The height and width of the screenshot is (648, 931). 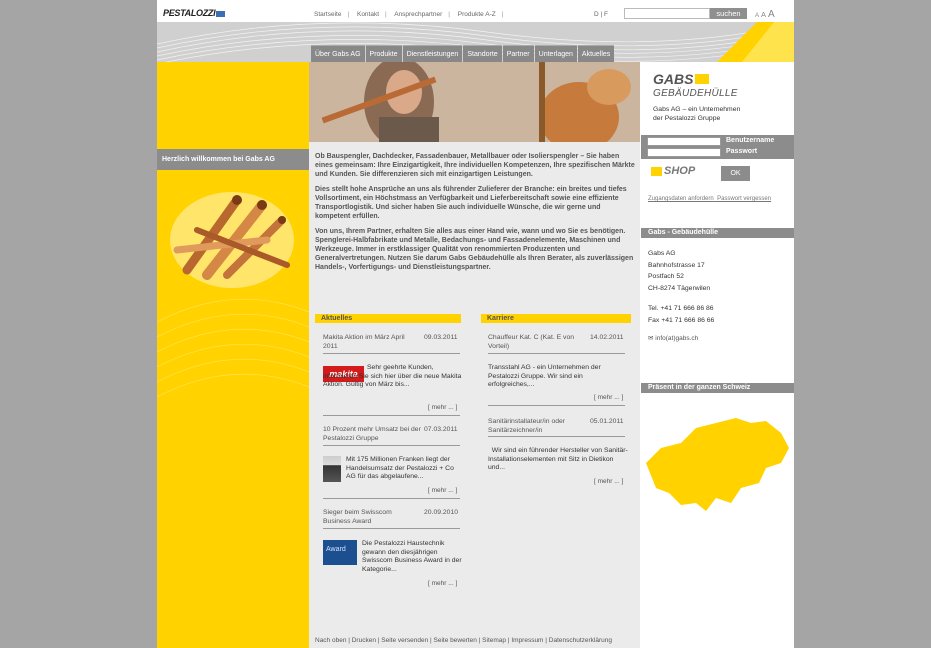 I want to click on gabs-logo: GABS GEBÄUDEHÜLLE, so click(x=695, y=86).